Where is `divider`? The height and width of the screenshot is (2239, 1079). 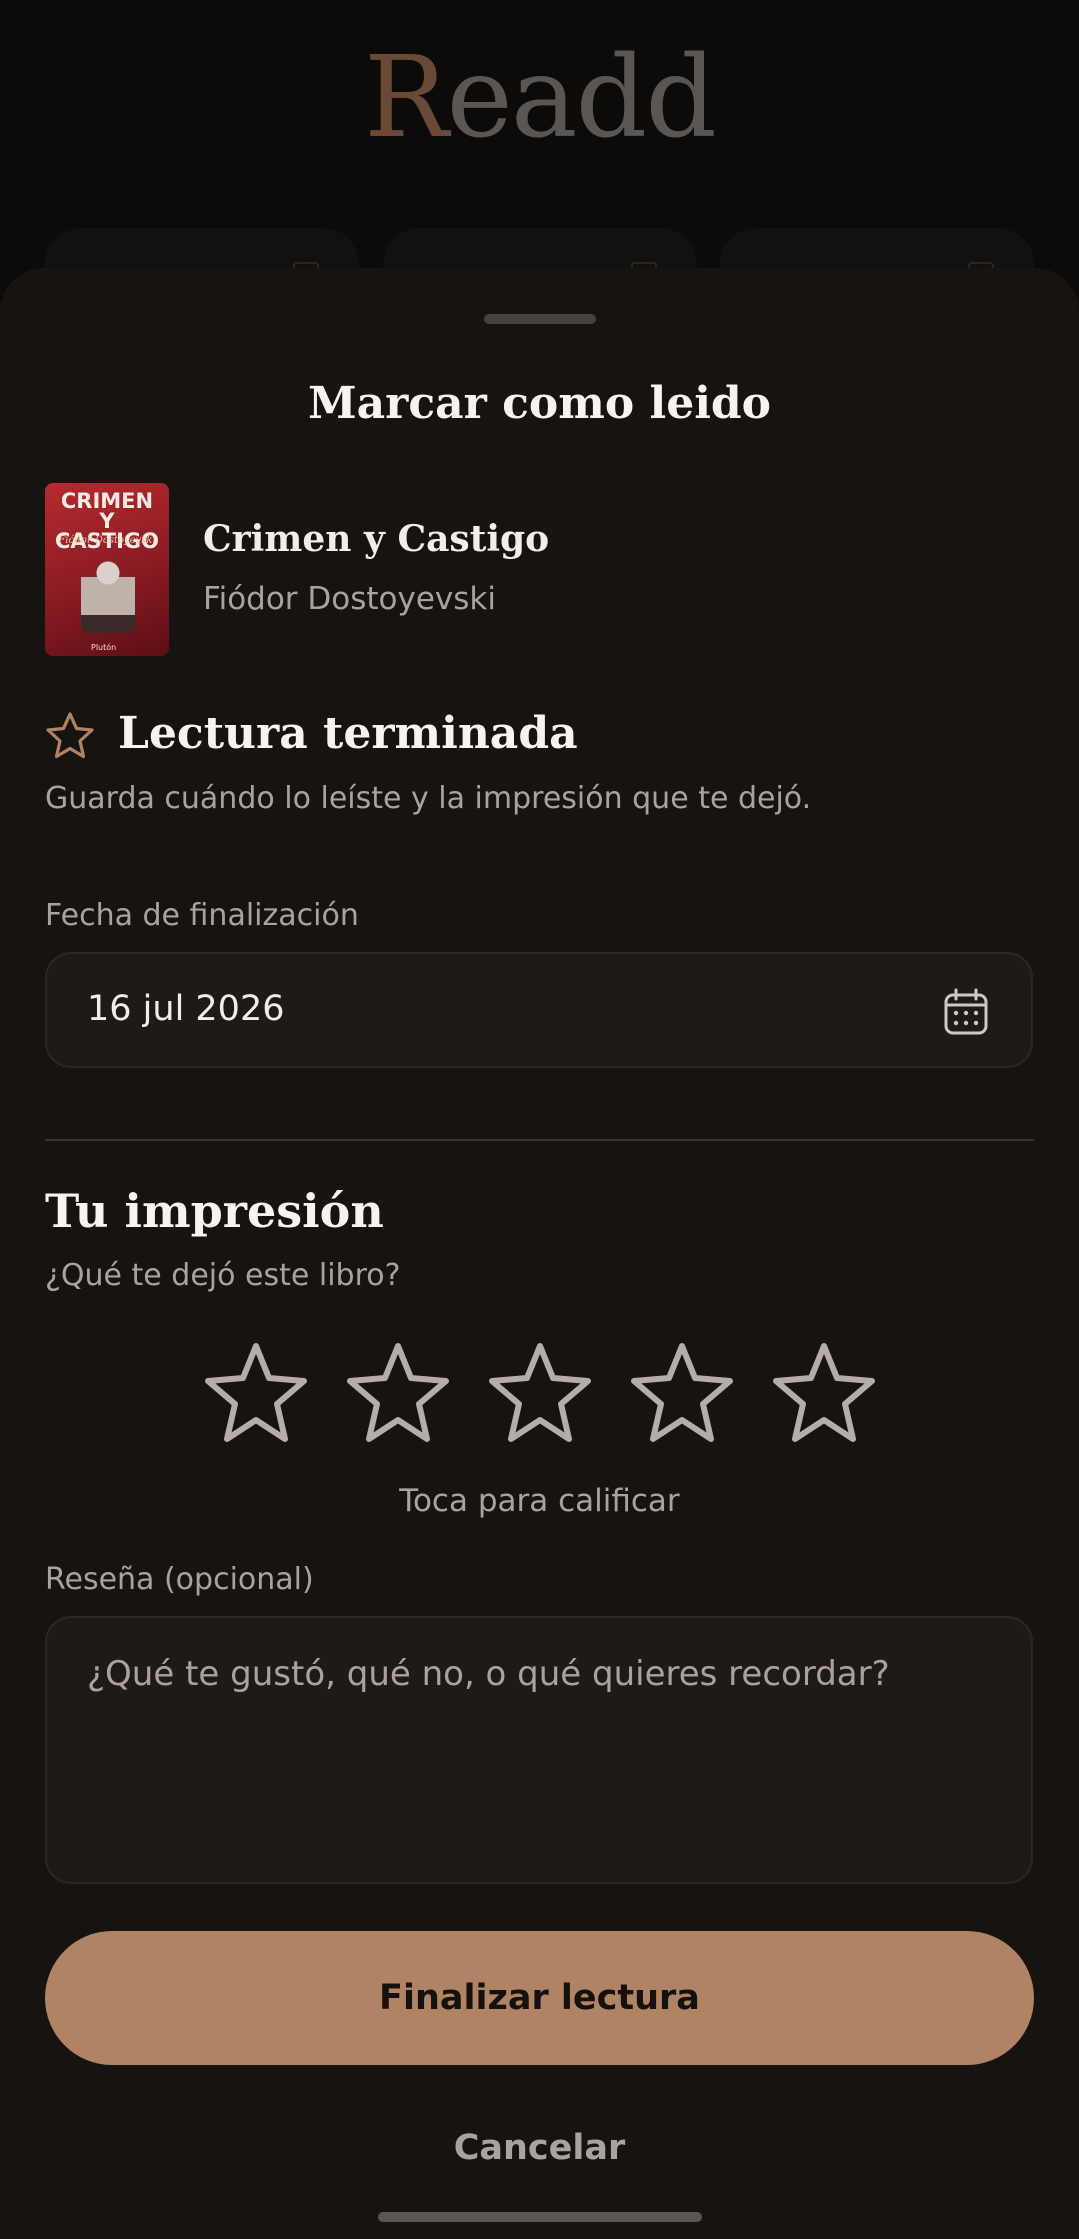
divider is located at coordinates (539, 1140).